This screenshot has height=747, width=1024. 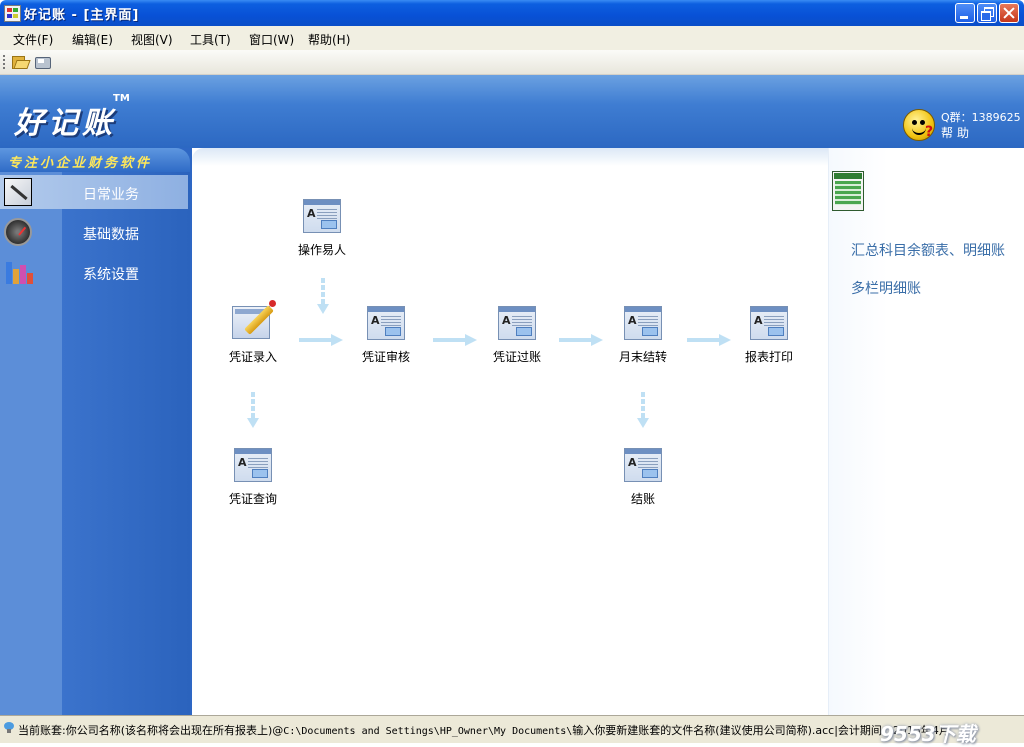 I want to click on sidebar-item-daily-business: 日常业务, so click(x=94, y=192).